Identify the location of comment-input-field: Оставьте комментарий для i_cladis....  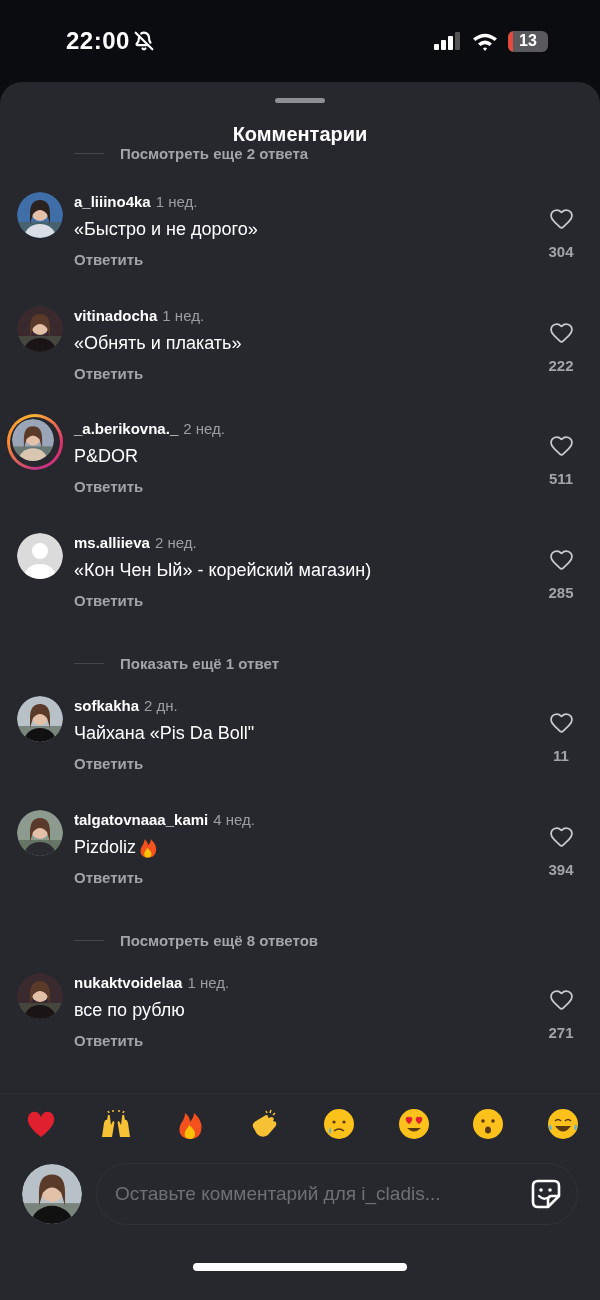
(337, 1194).